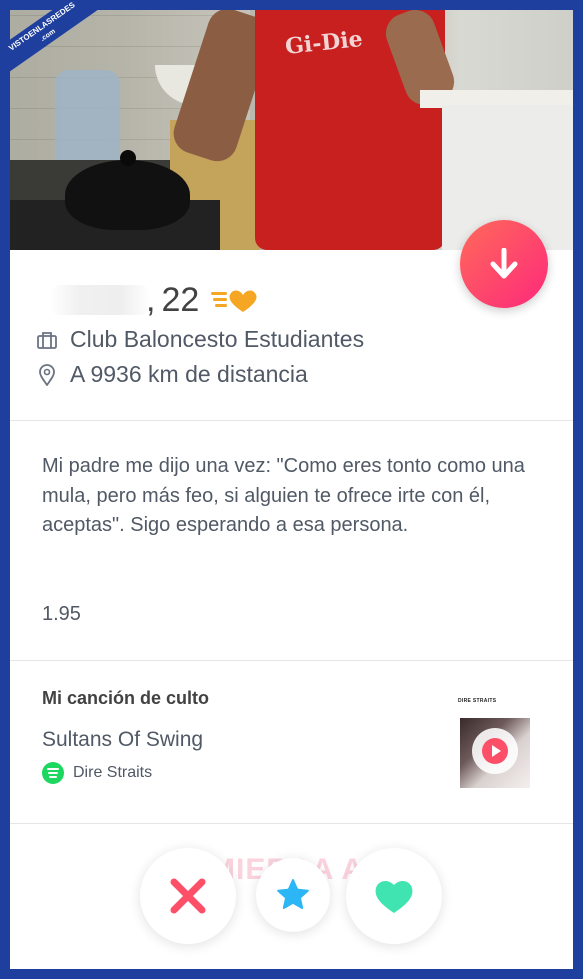 This screenshot has height=979, width=583. I want to click on superlike-button, so click(293, 895).